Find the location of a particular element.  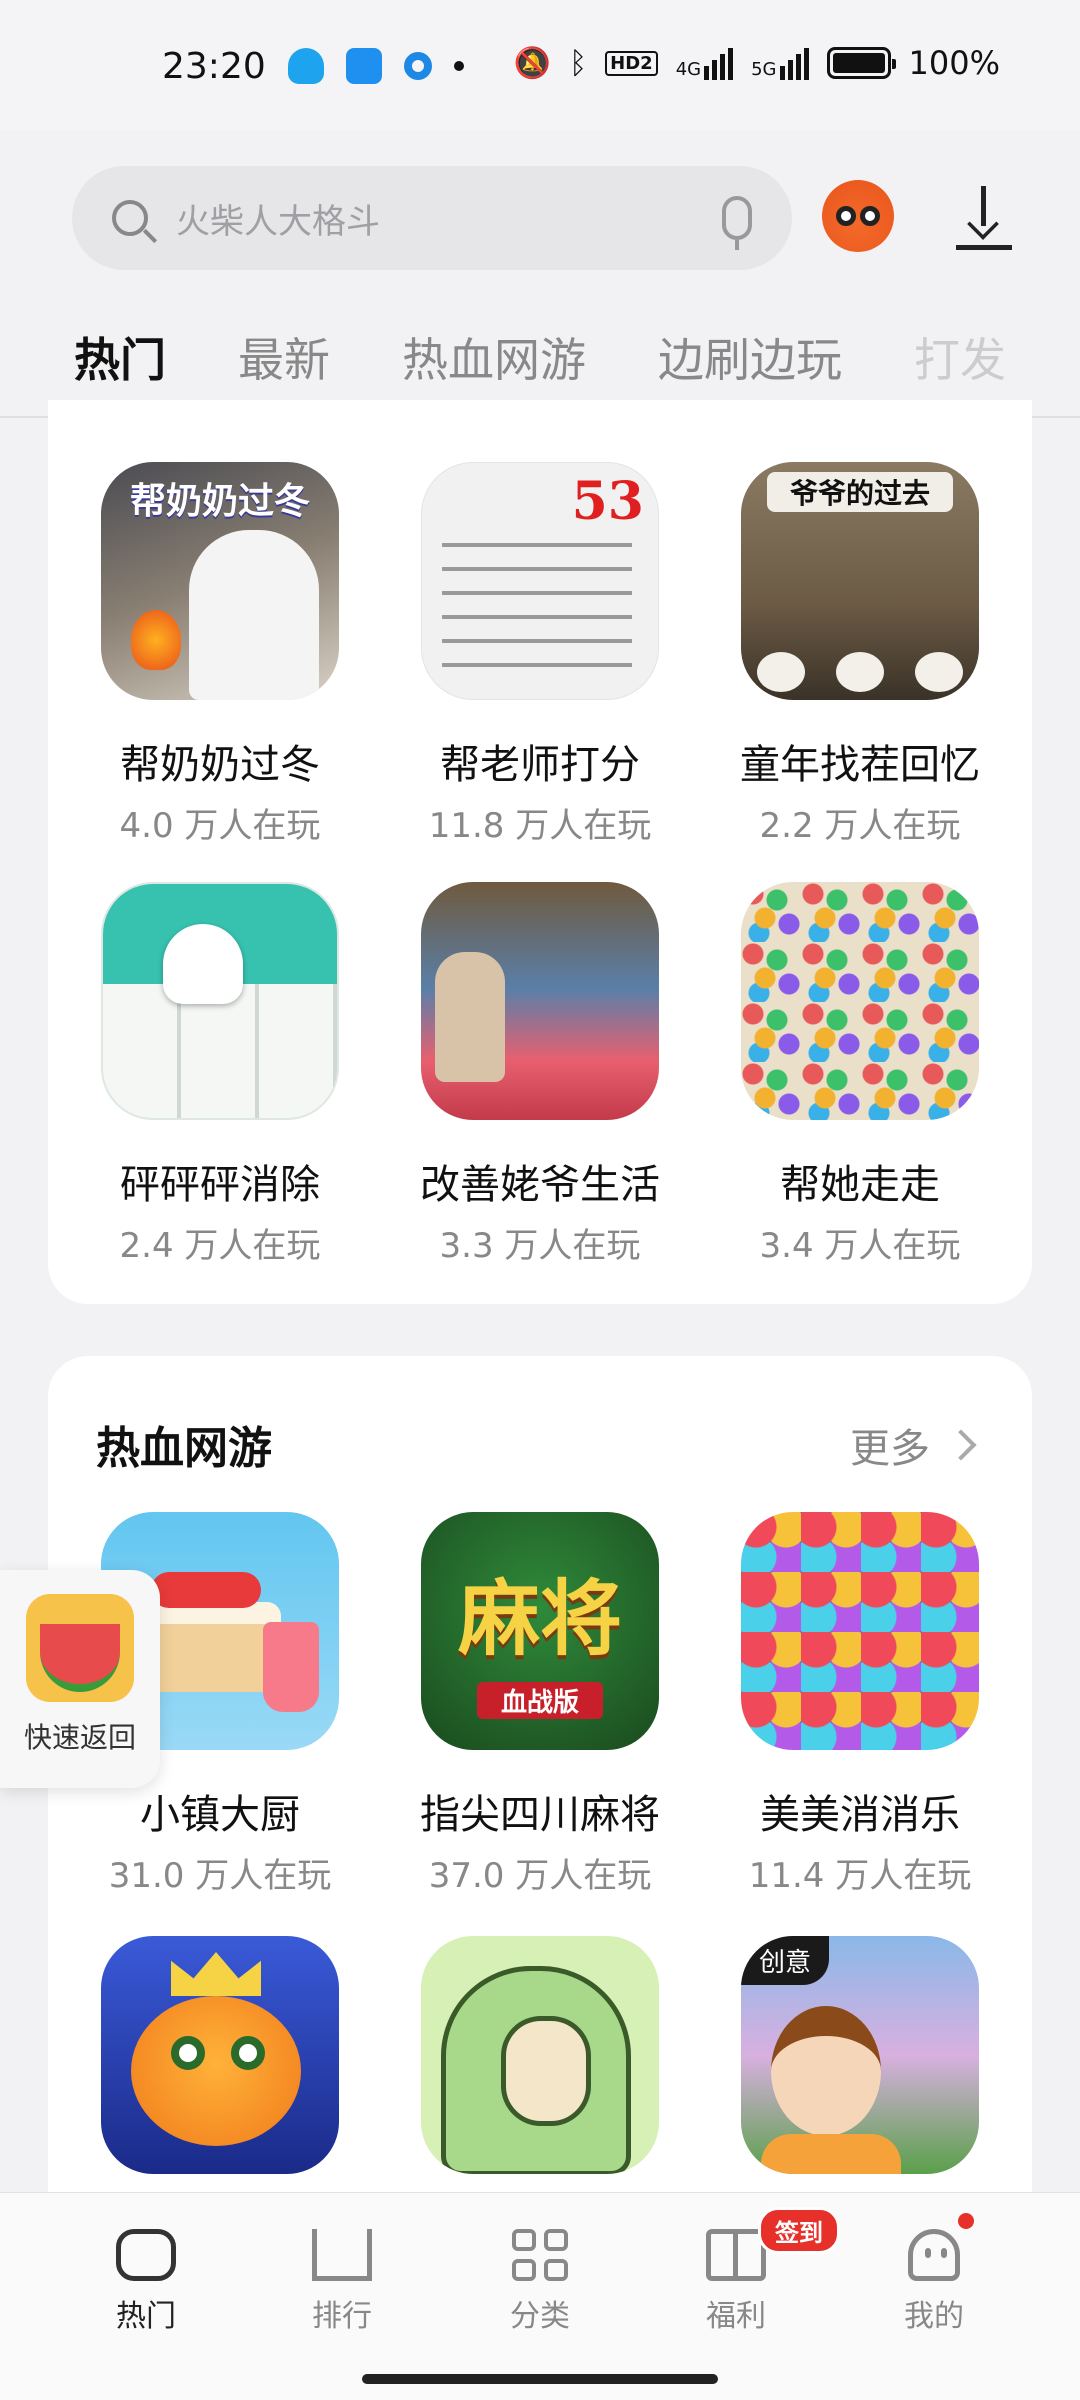

microphone-icon is located at coordinates (737, 223).